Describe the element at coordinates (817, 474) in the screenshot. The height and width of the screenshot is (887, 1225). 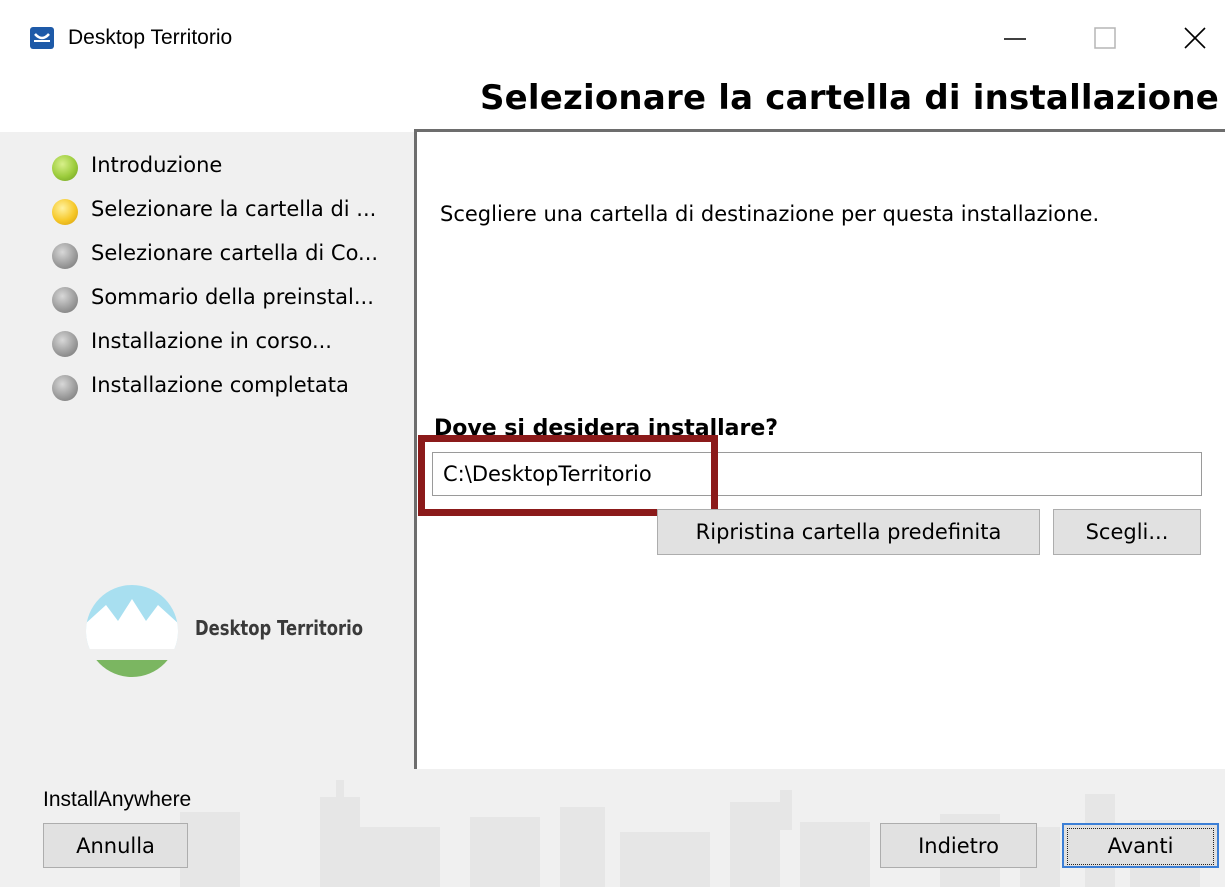
I see `install-path-input` at that location.